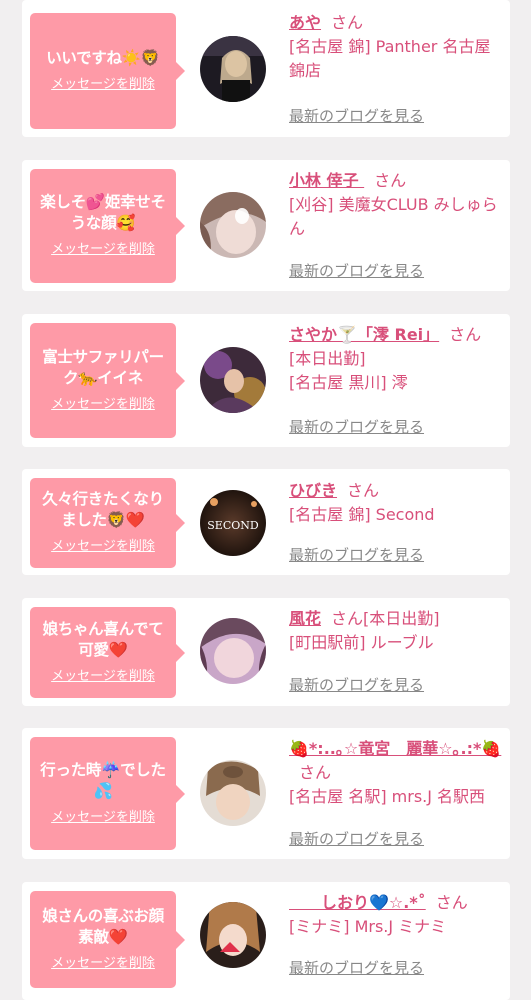 This screenshot has width=531, height=1000. I want to click on shop-info: [ミナミ] Mrs.J ミナミ, so click(368, 926).